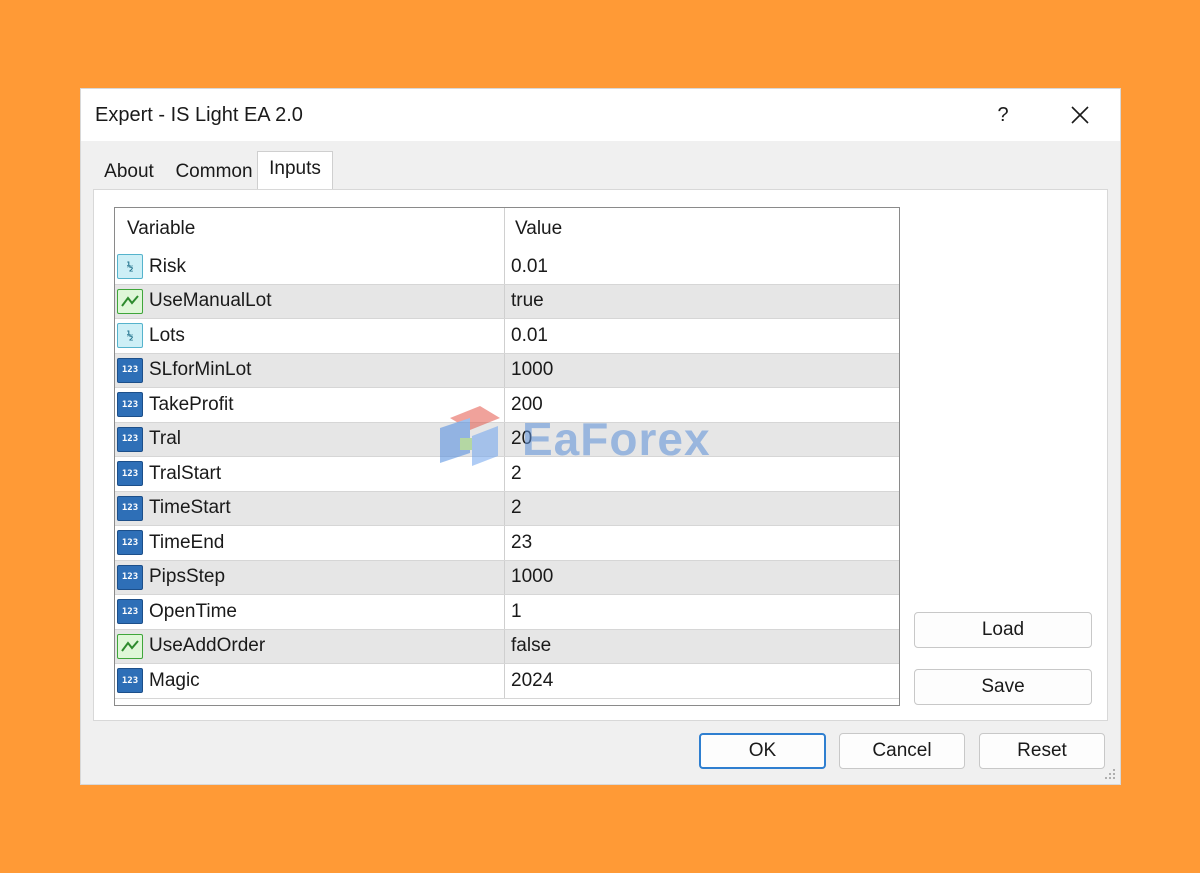 The height and width of the screenshot is (873, 1200). What do you see at coordinates (701, 647) in the screenshot?
I see `value-cell: false` at bounding box center [701, 647].